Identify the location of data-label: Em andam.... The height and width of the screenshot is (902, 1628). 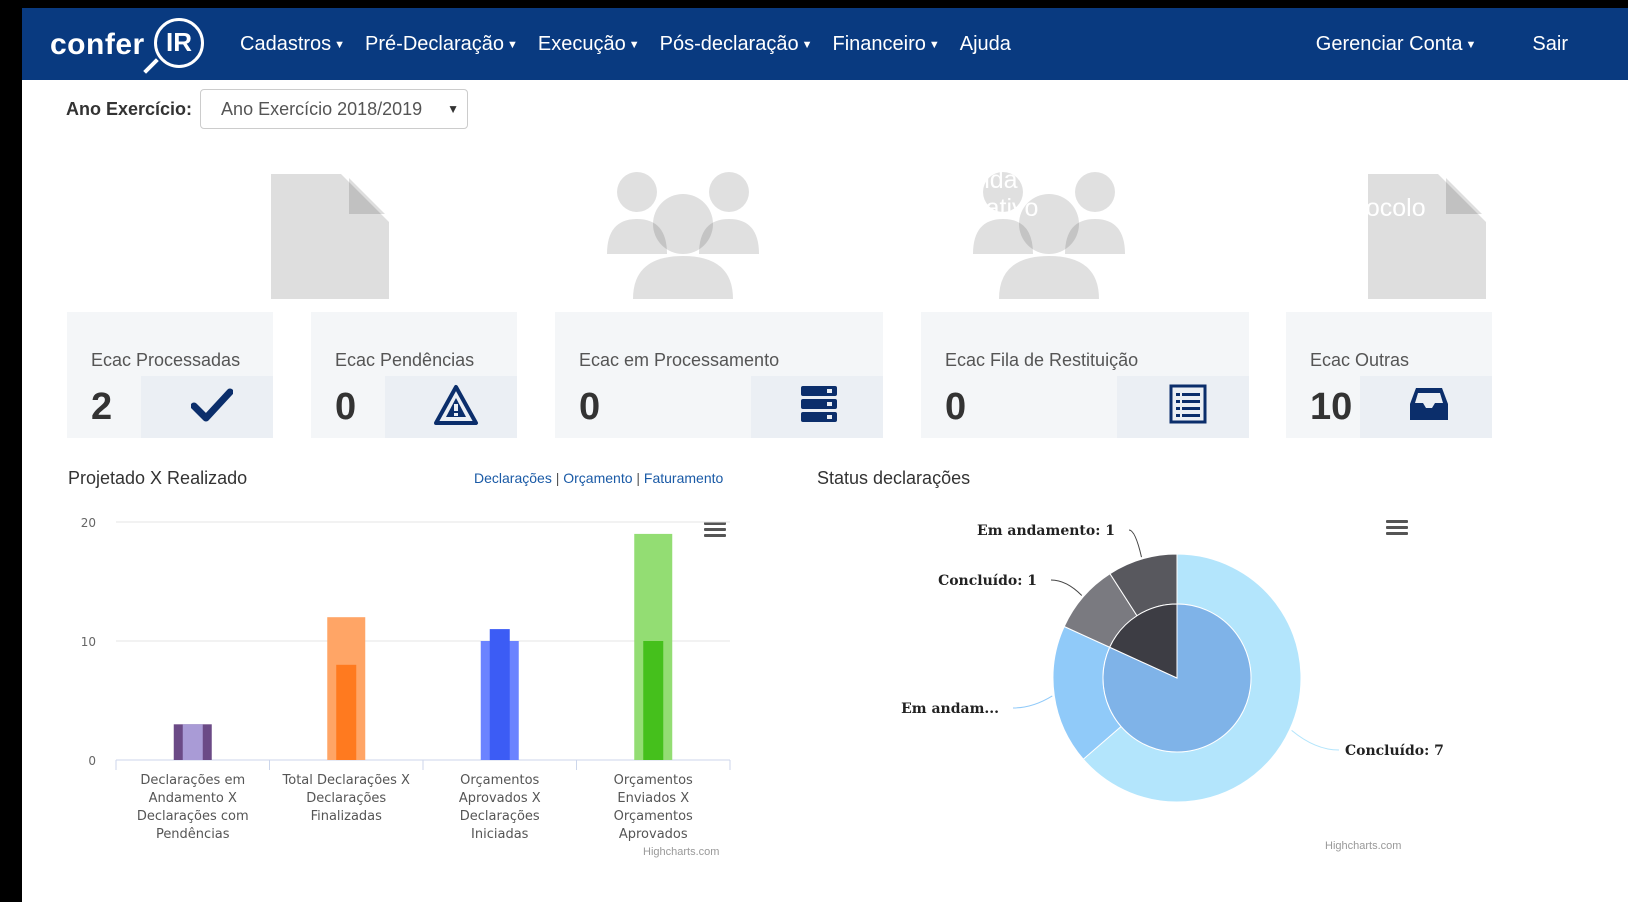
(950, 709).